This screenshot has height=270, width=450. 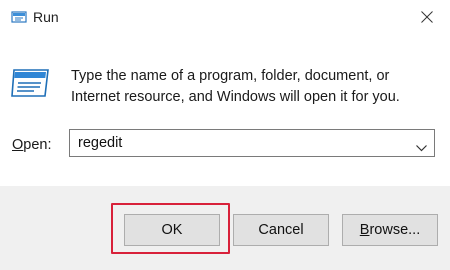 What do you see at coordinates (172, 230) in the screenshot?
I see `ok-button: OK` at bounding box center [172, 230].